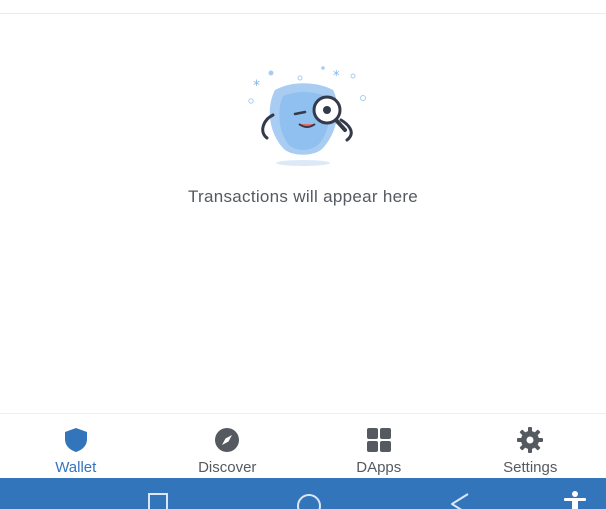 The height and width of the screenshot is (509, 606). What do you see at coordinates (227, 467) in the screenshot?
I see `nav-label-discover: Discover` at bounding box center [227, 467].